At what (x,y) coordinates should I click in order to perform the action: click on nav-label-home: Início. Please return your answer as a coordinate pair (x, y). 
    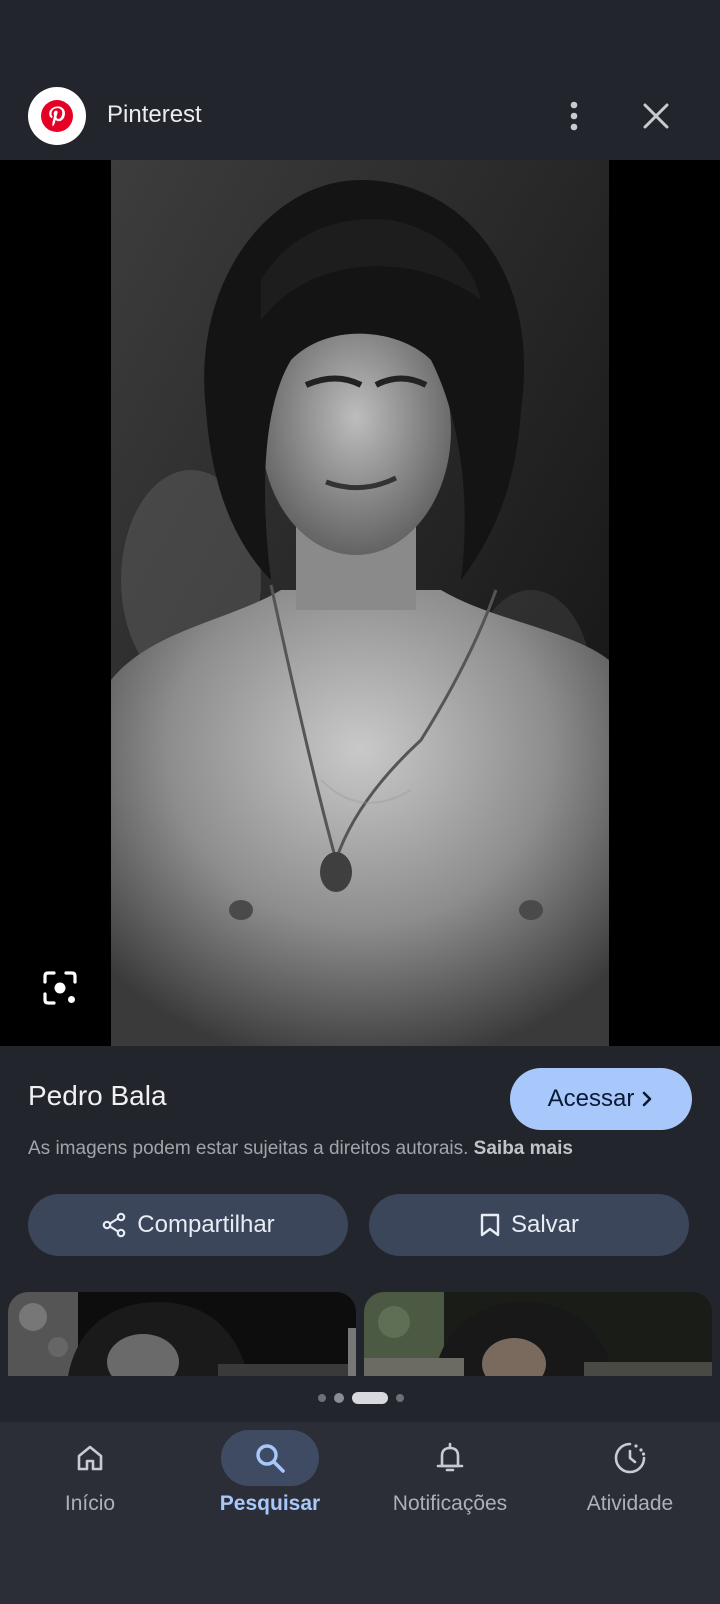
    Looking at the image, I should click on (90, 1503).